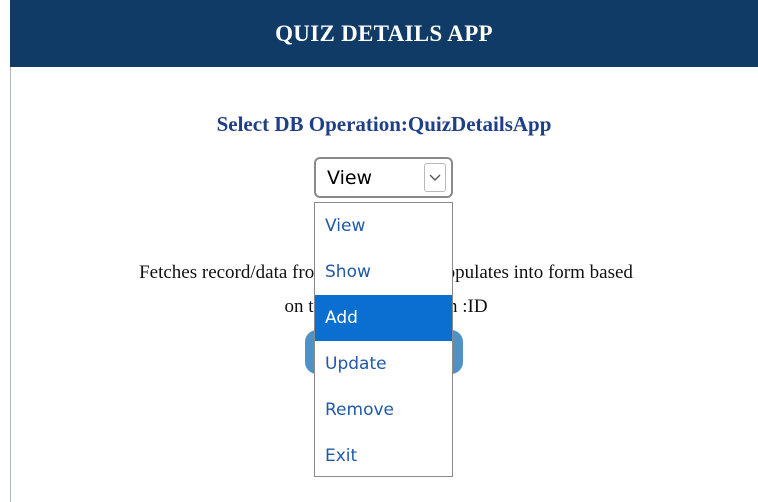 This screenshot has width=758, height=502. Describe the element at coordinates (350, 177) in the screenshot. I see `select-current-value: View` at that location.